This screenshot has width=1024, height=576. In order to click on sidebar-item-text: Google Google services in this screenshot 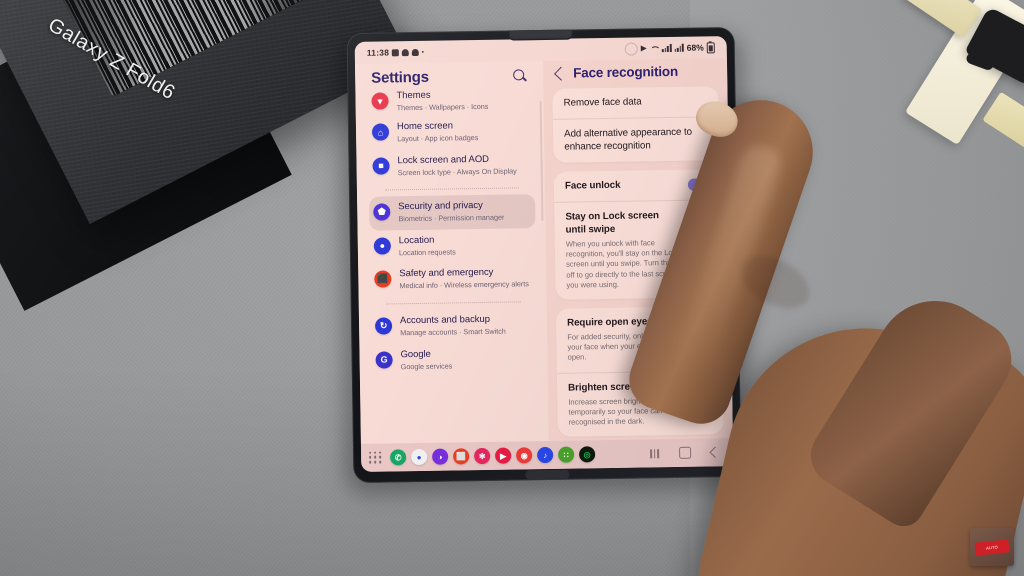, I will do `click(426, 359)`.